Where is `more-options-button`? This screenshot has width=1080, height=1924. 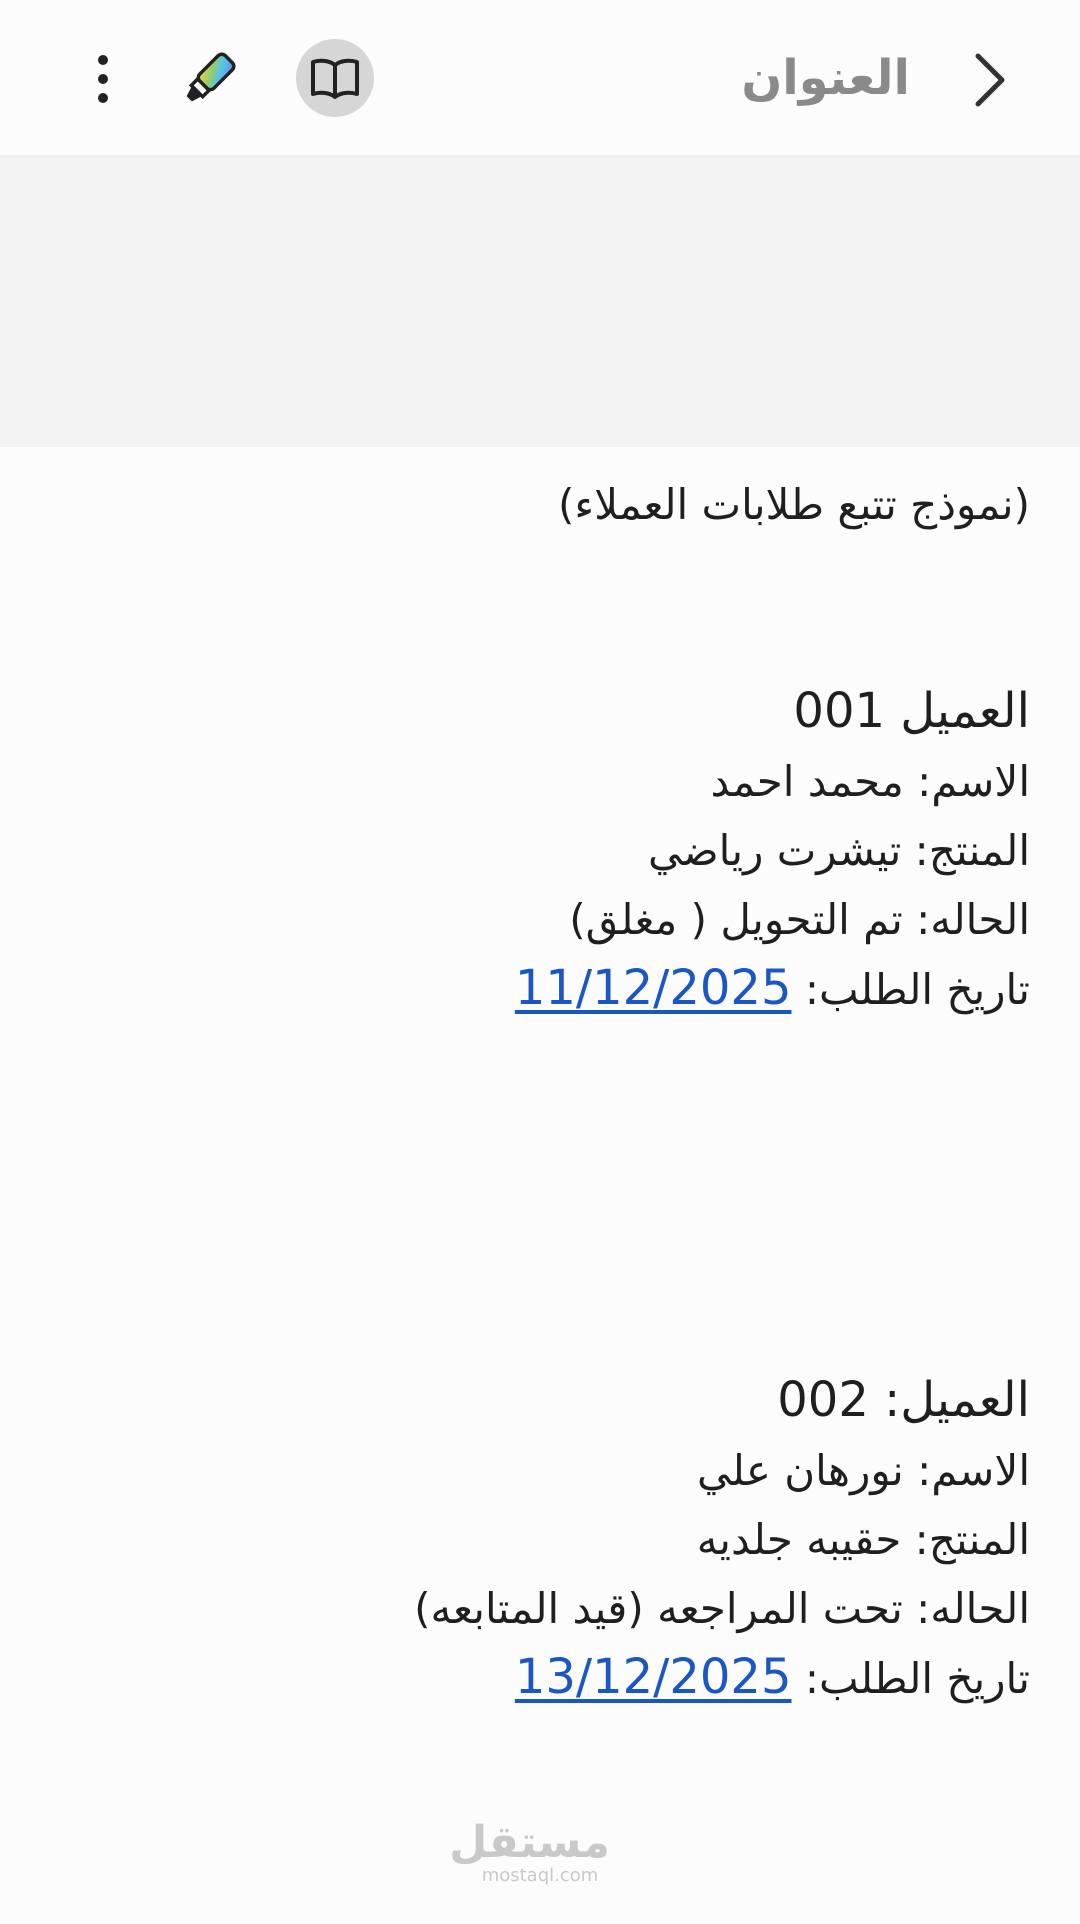
more-options-button is located at coordinates (103, 79).